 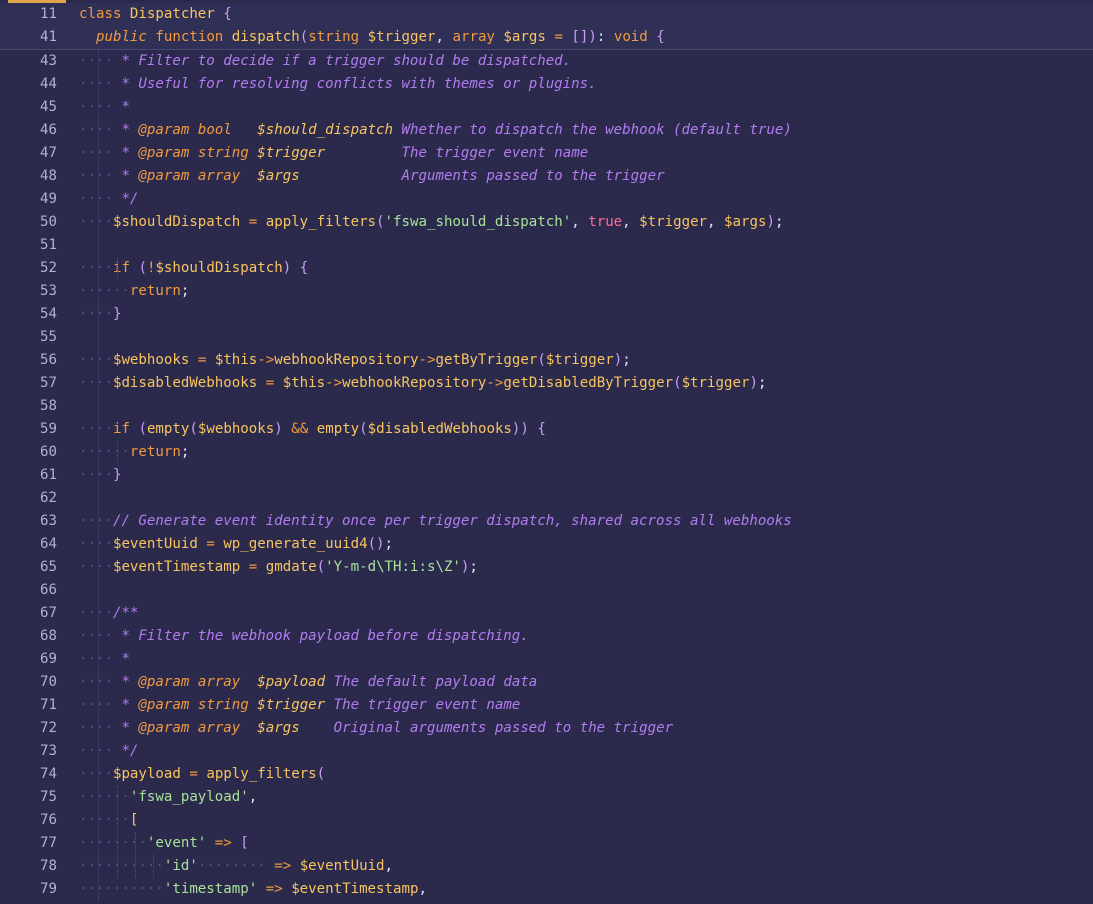 I want to click on code-line: 77 ········'event' => [, so click(x=546, y=843).